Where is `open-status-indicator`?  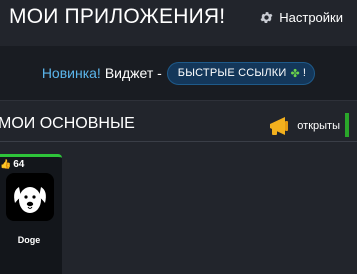
open-status-indicator is located at coordinates (347, 125).